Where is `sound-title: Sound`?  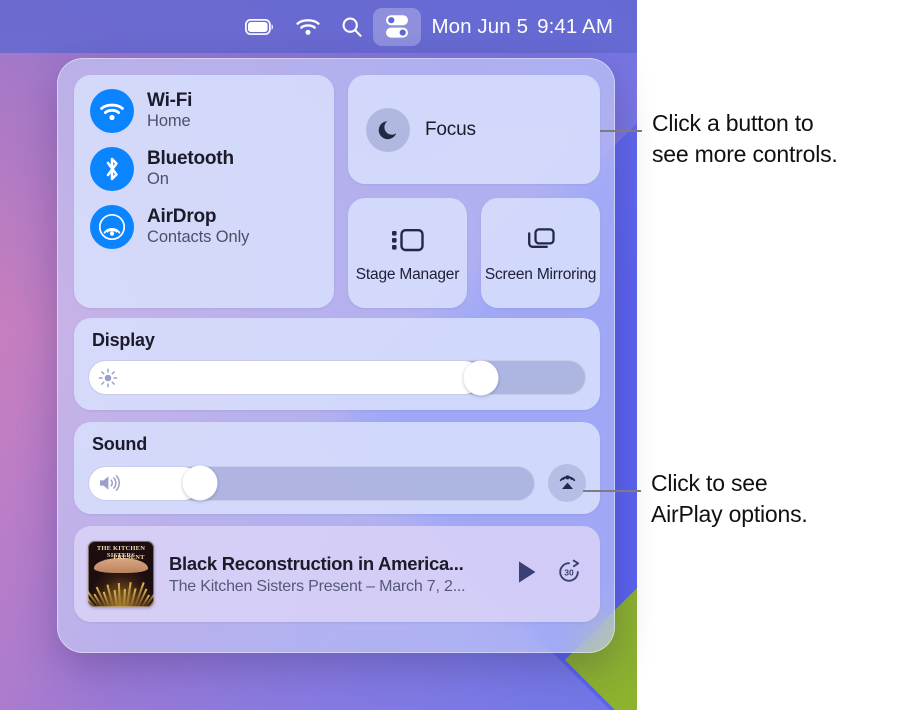 sound-title: Sound is located at coordinates (119, 444).